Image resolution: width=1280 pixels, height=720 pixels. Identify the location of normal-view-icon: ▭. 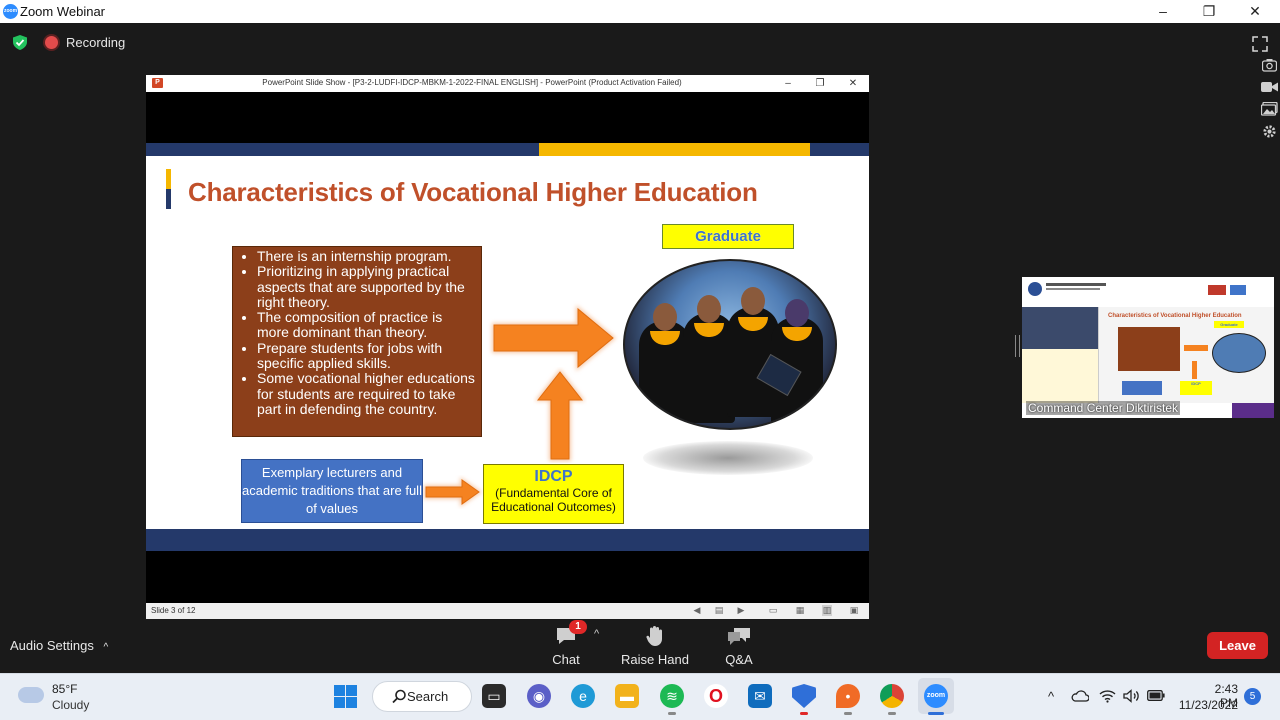
(773, 610).